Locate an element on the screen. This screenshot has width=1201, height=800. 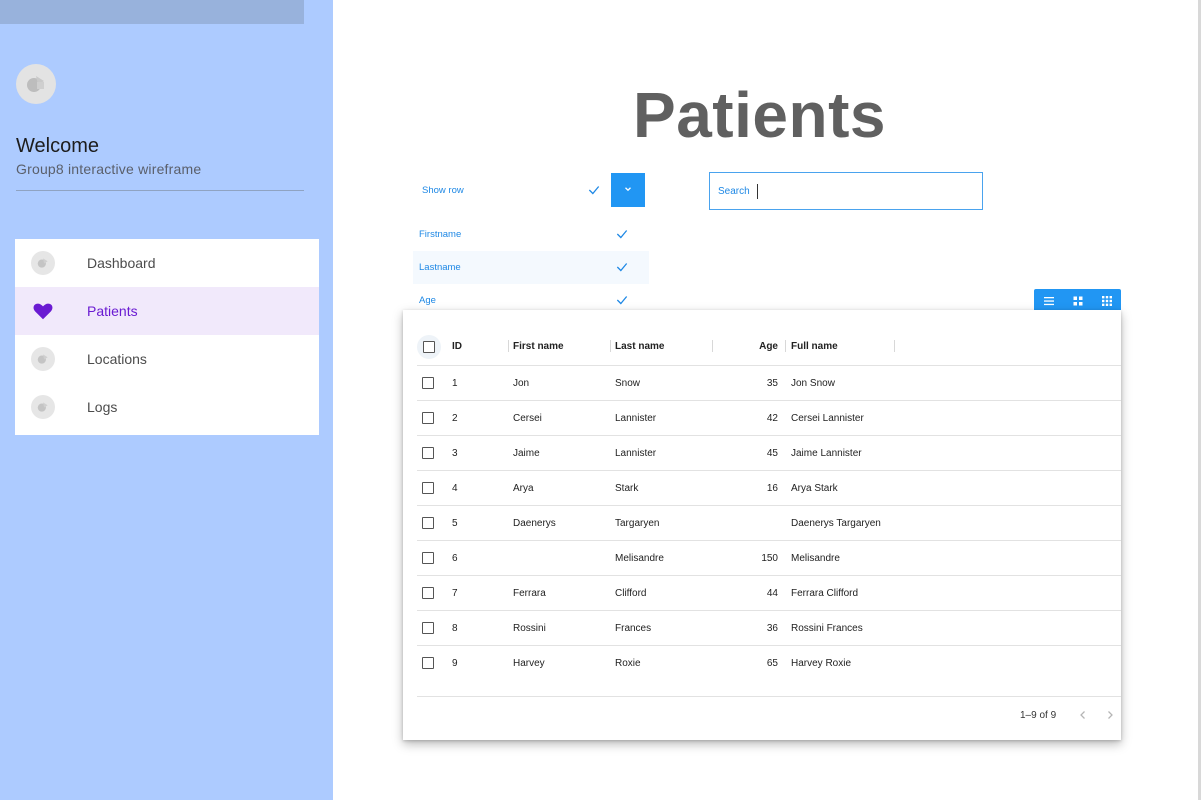
cell-first-name: Ferrara is located at coordinates (529, 593).